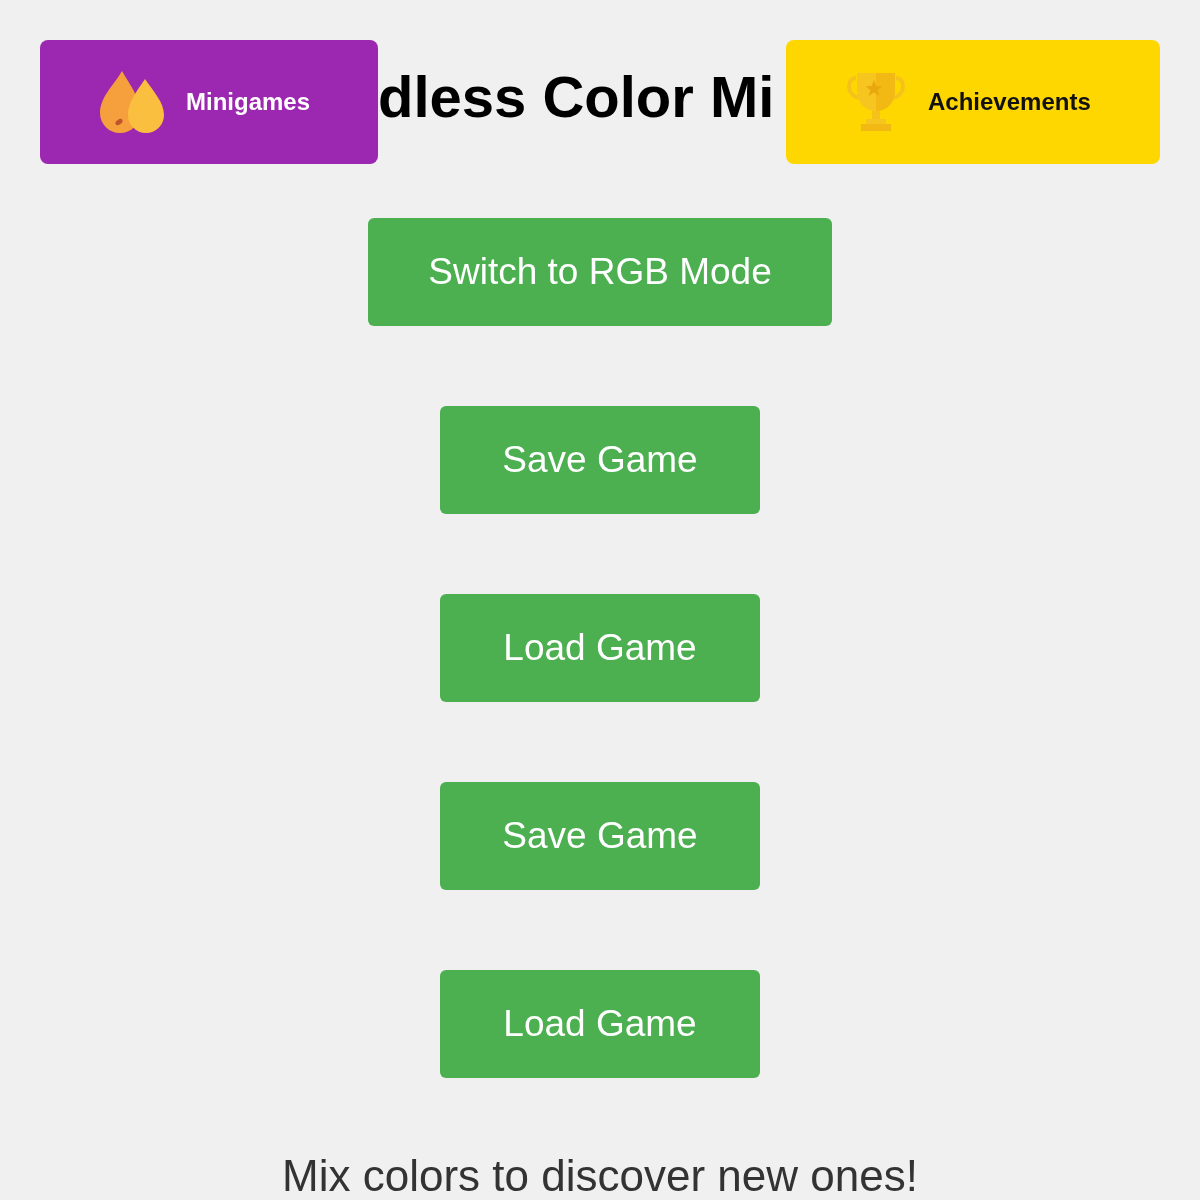  What do you see at coordinates (600, 272) in the screenshot?
I see `action-button: Switch to RGB Mode` at bounding box center [600, 272].